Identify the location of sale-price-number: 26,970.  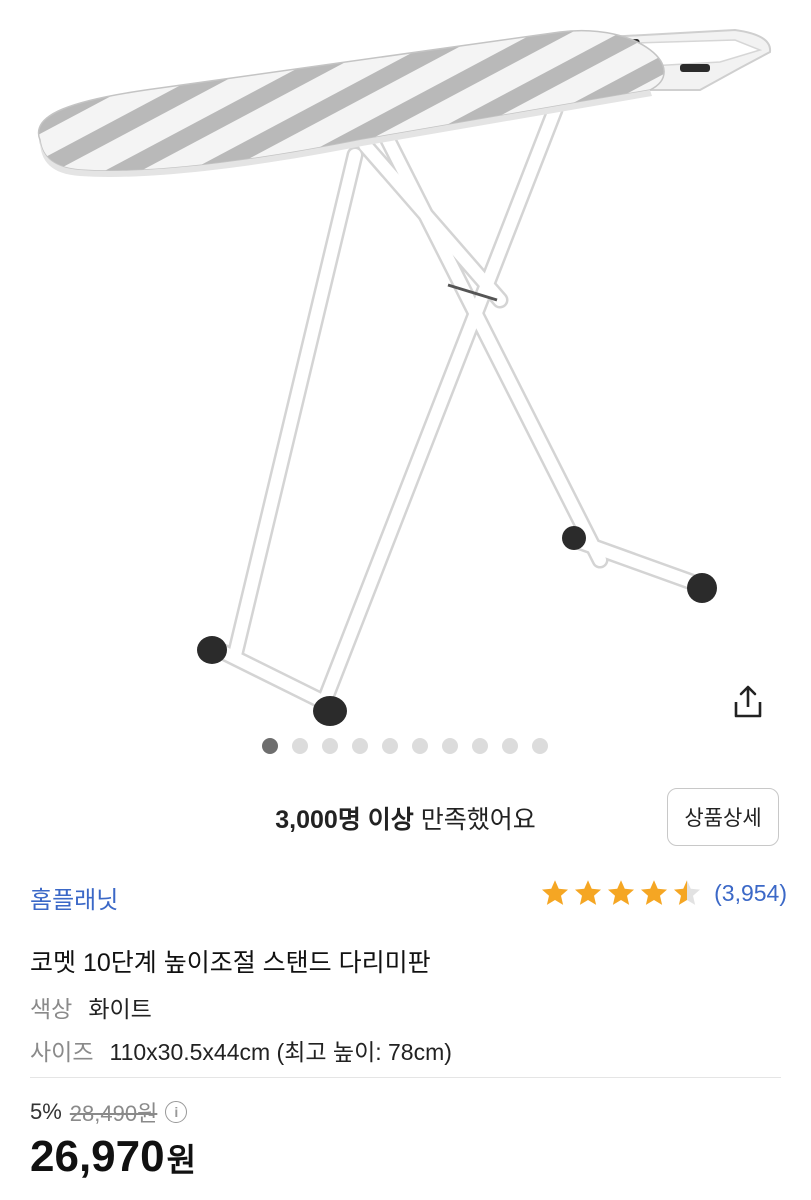
(97, 1156).